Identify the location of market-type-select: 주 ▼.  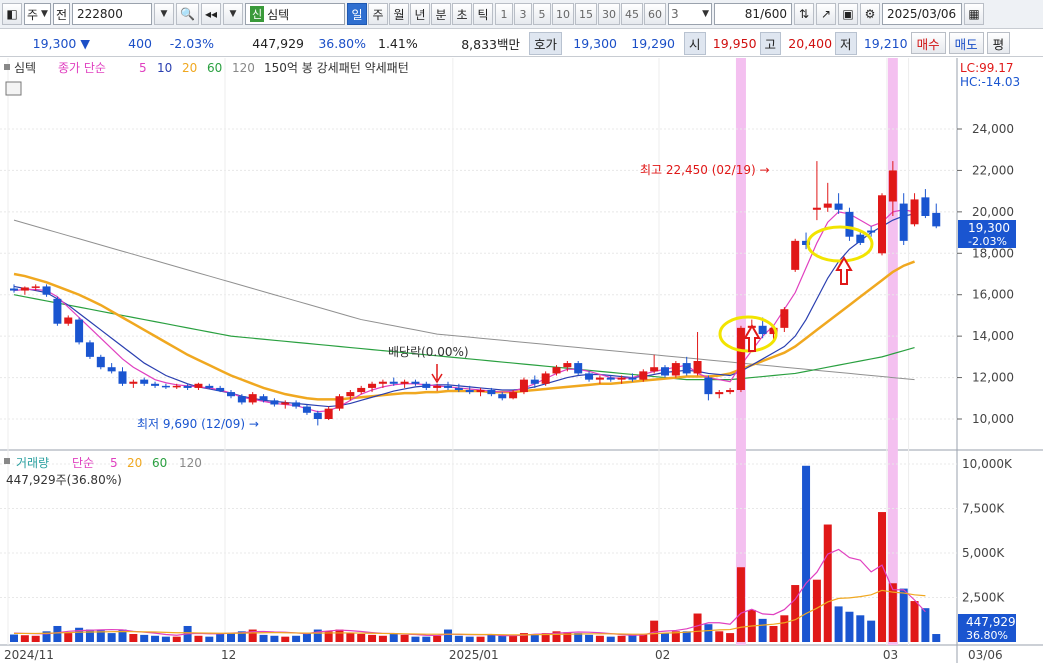
(37, 14).